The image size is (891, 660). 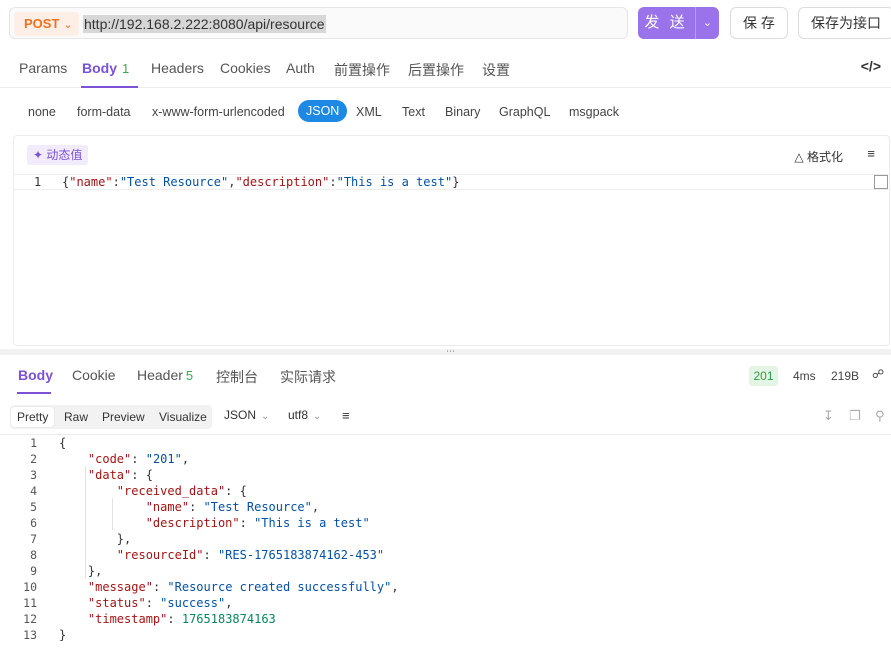 What do you see at coordinates (880, 416) in the screenshot?
I see `search-icon: ⚲` at bounding box center [880, 416].